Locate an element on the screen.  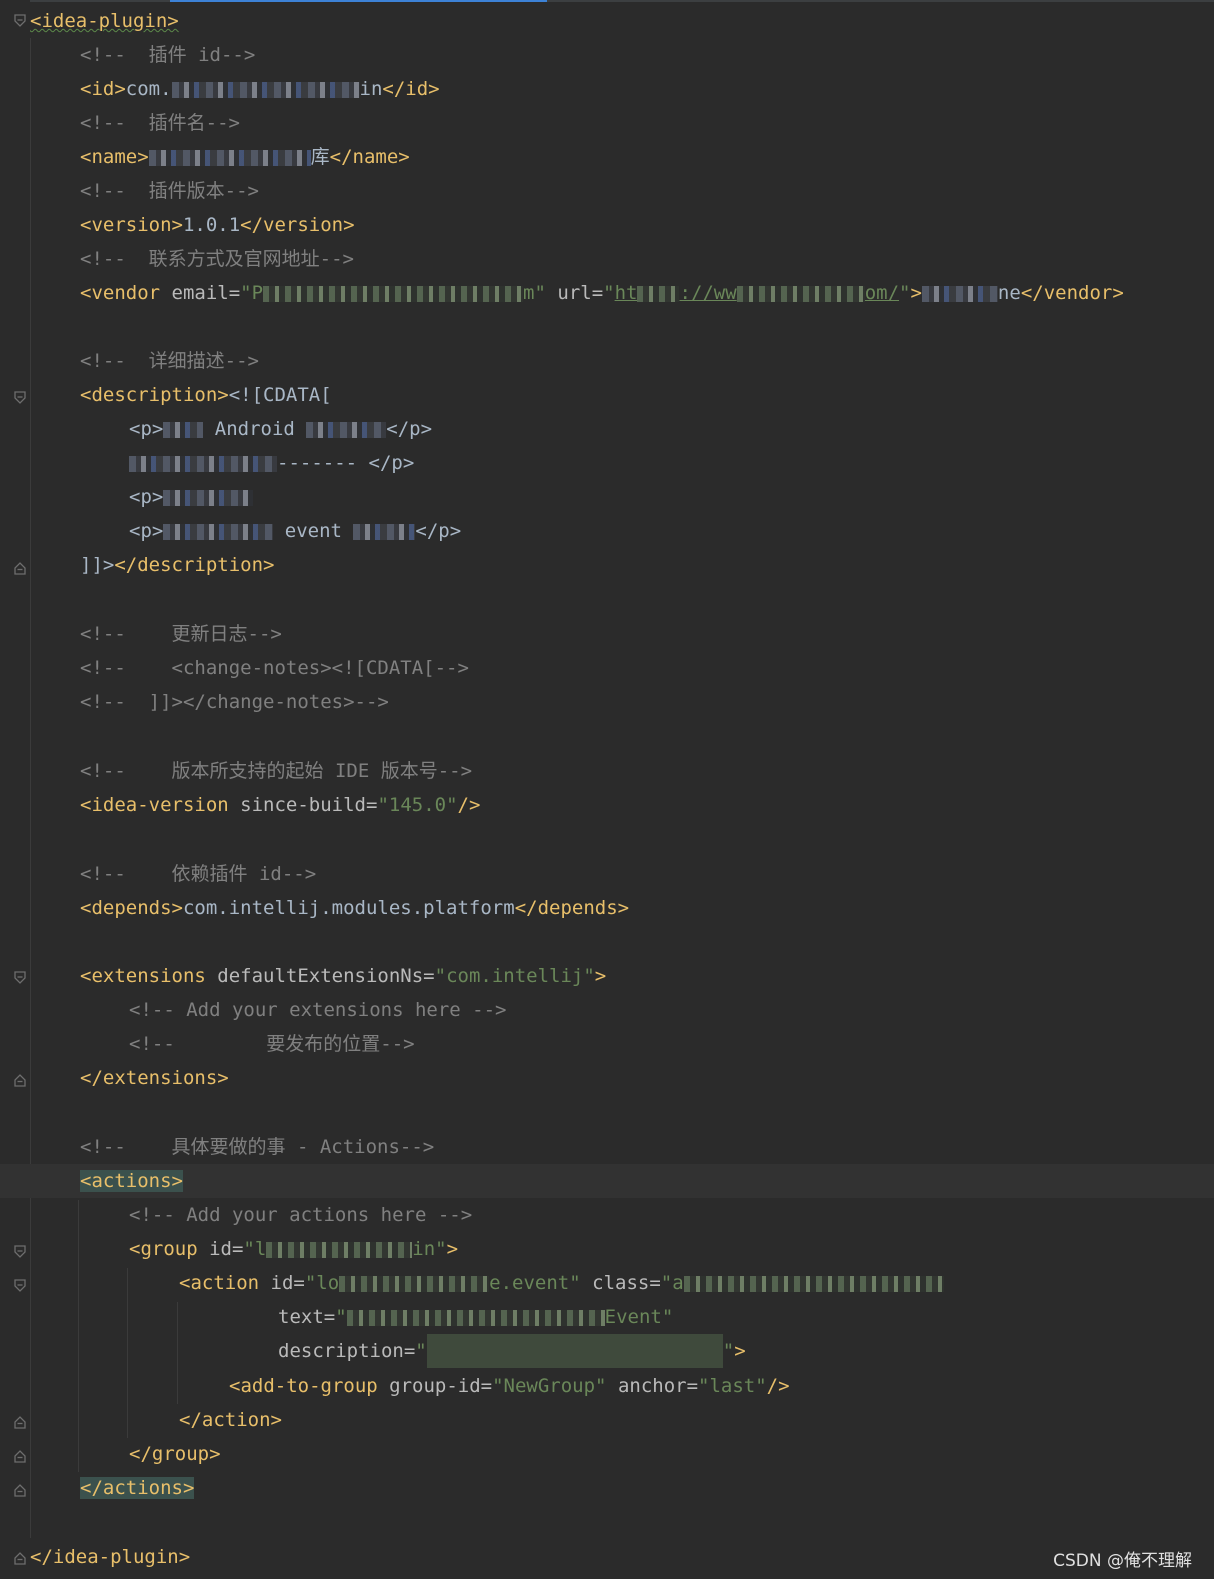
matched-tag: </actions> is located at coordinates (137, 1488).